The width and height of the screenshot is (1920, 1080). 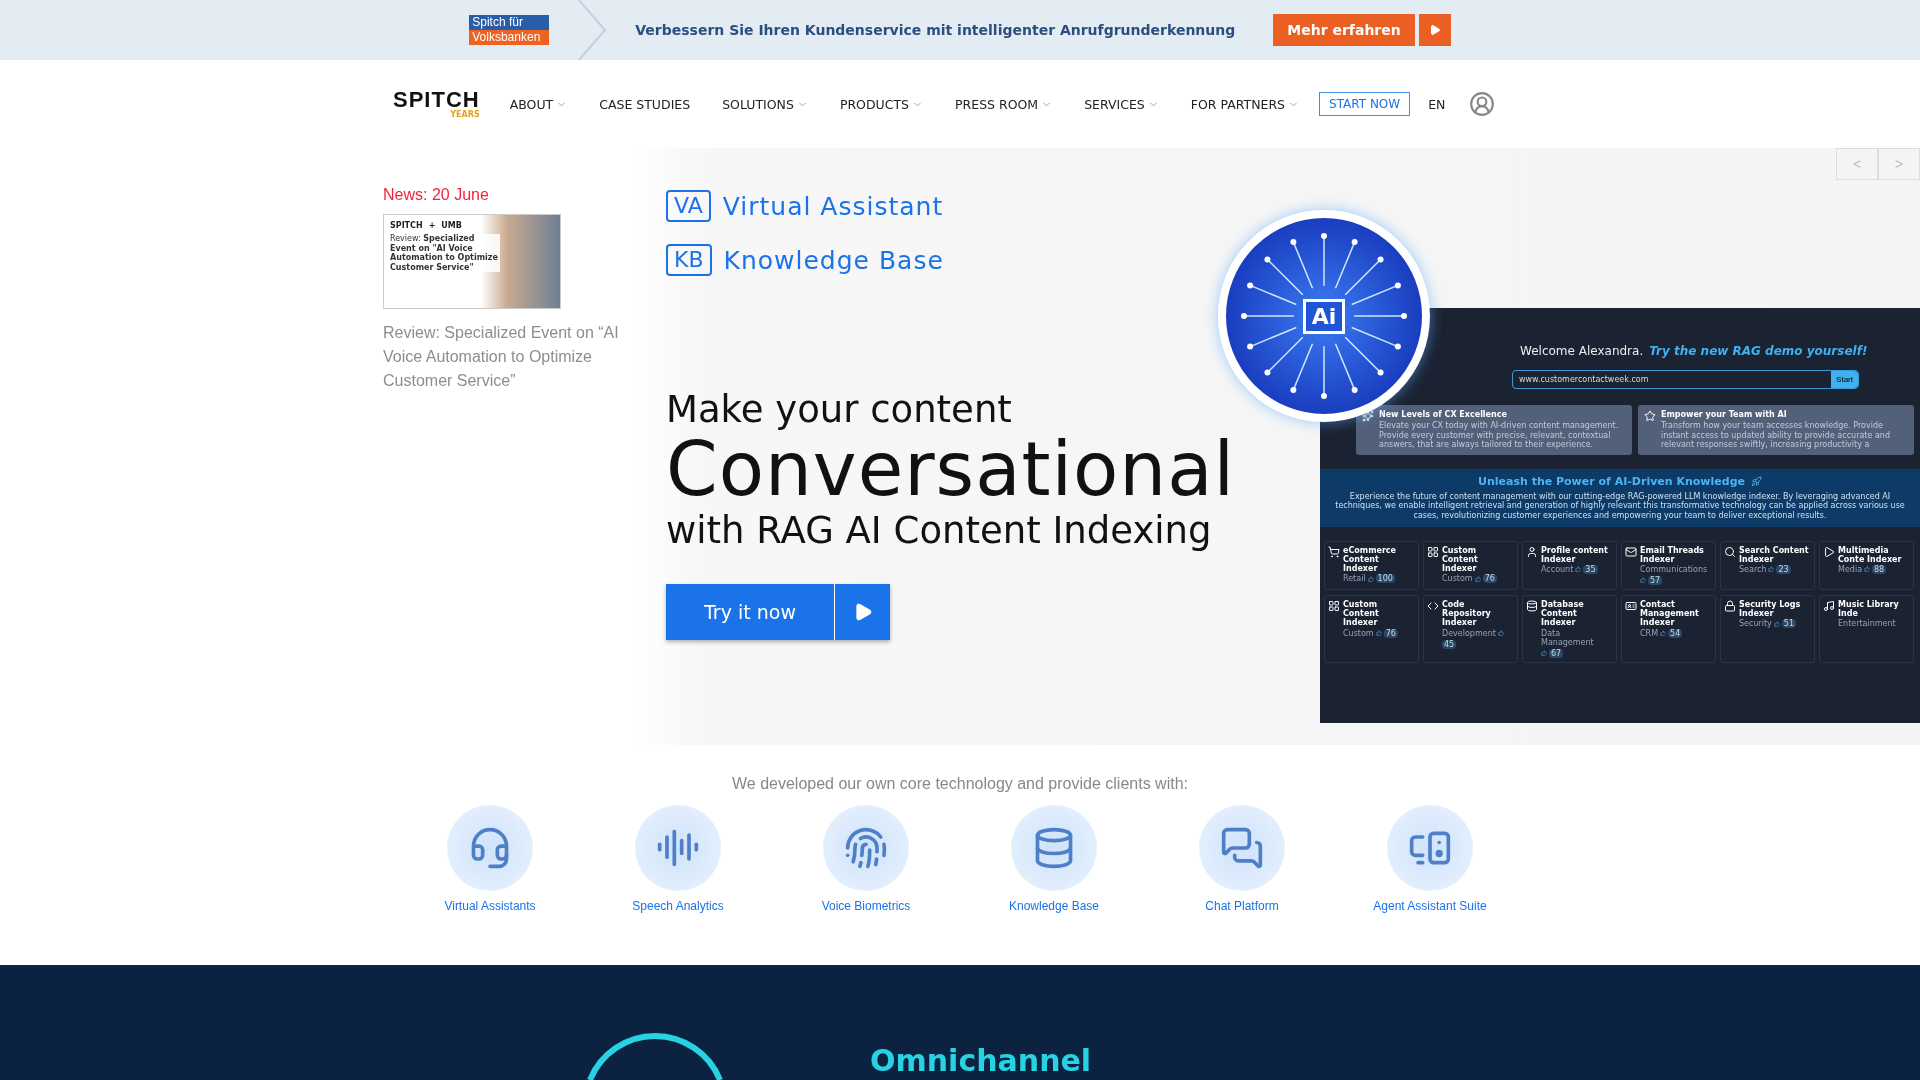 What do you see at coordinates (1245, 104) in the screenshot?
I see `nav-link: FOR PARTNERS` at bounding box center [1245, 104].